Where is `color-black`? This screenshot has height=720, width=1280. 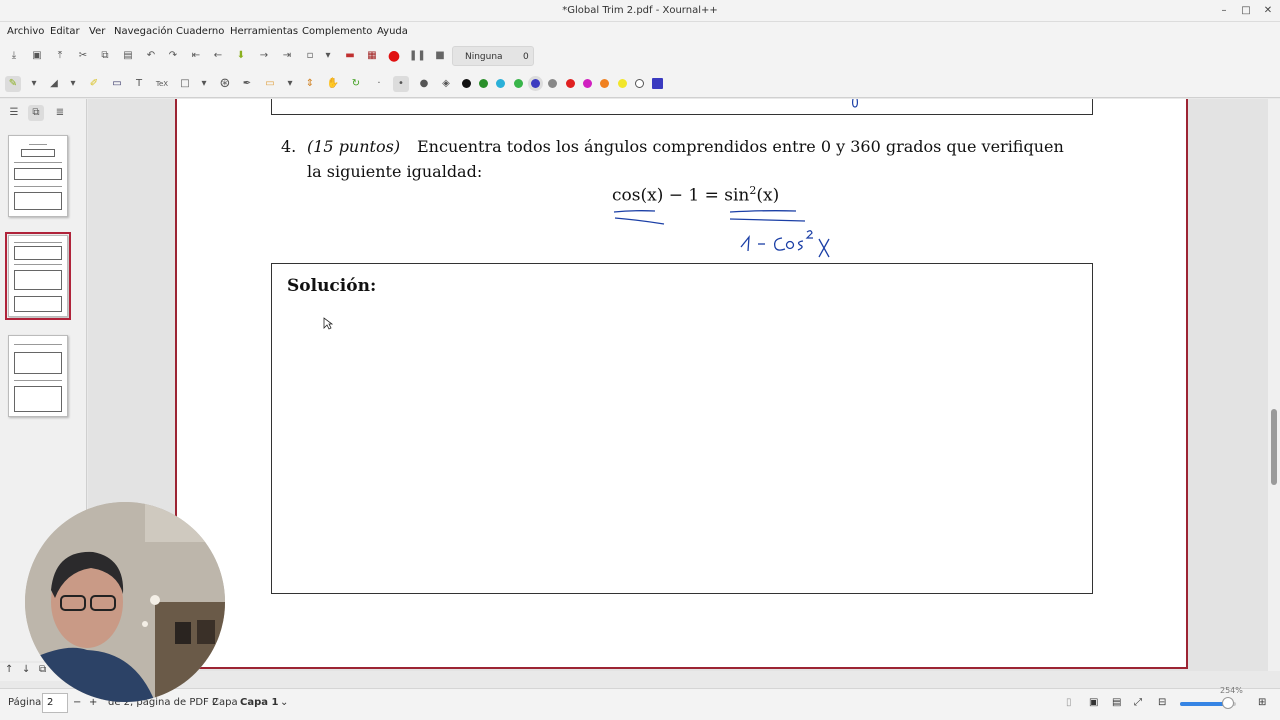
color-black is located at coordinates (466, 83).